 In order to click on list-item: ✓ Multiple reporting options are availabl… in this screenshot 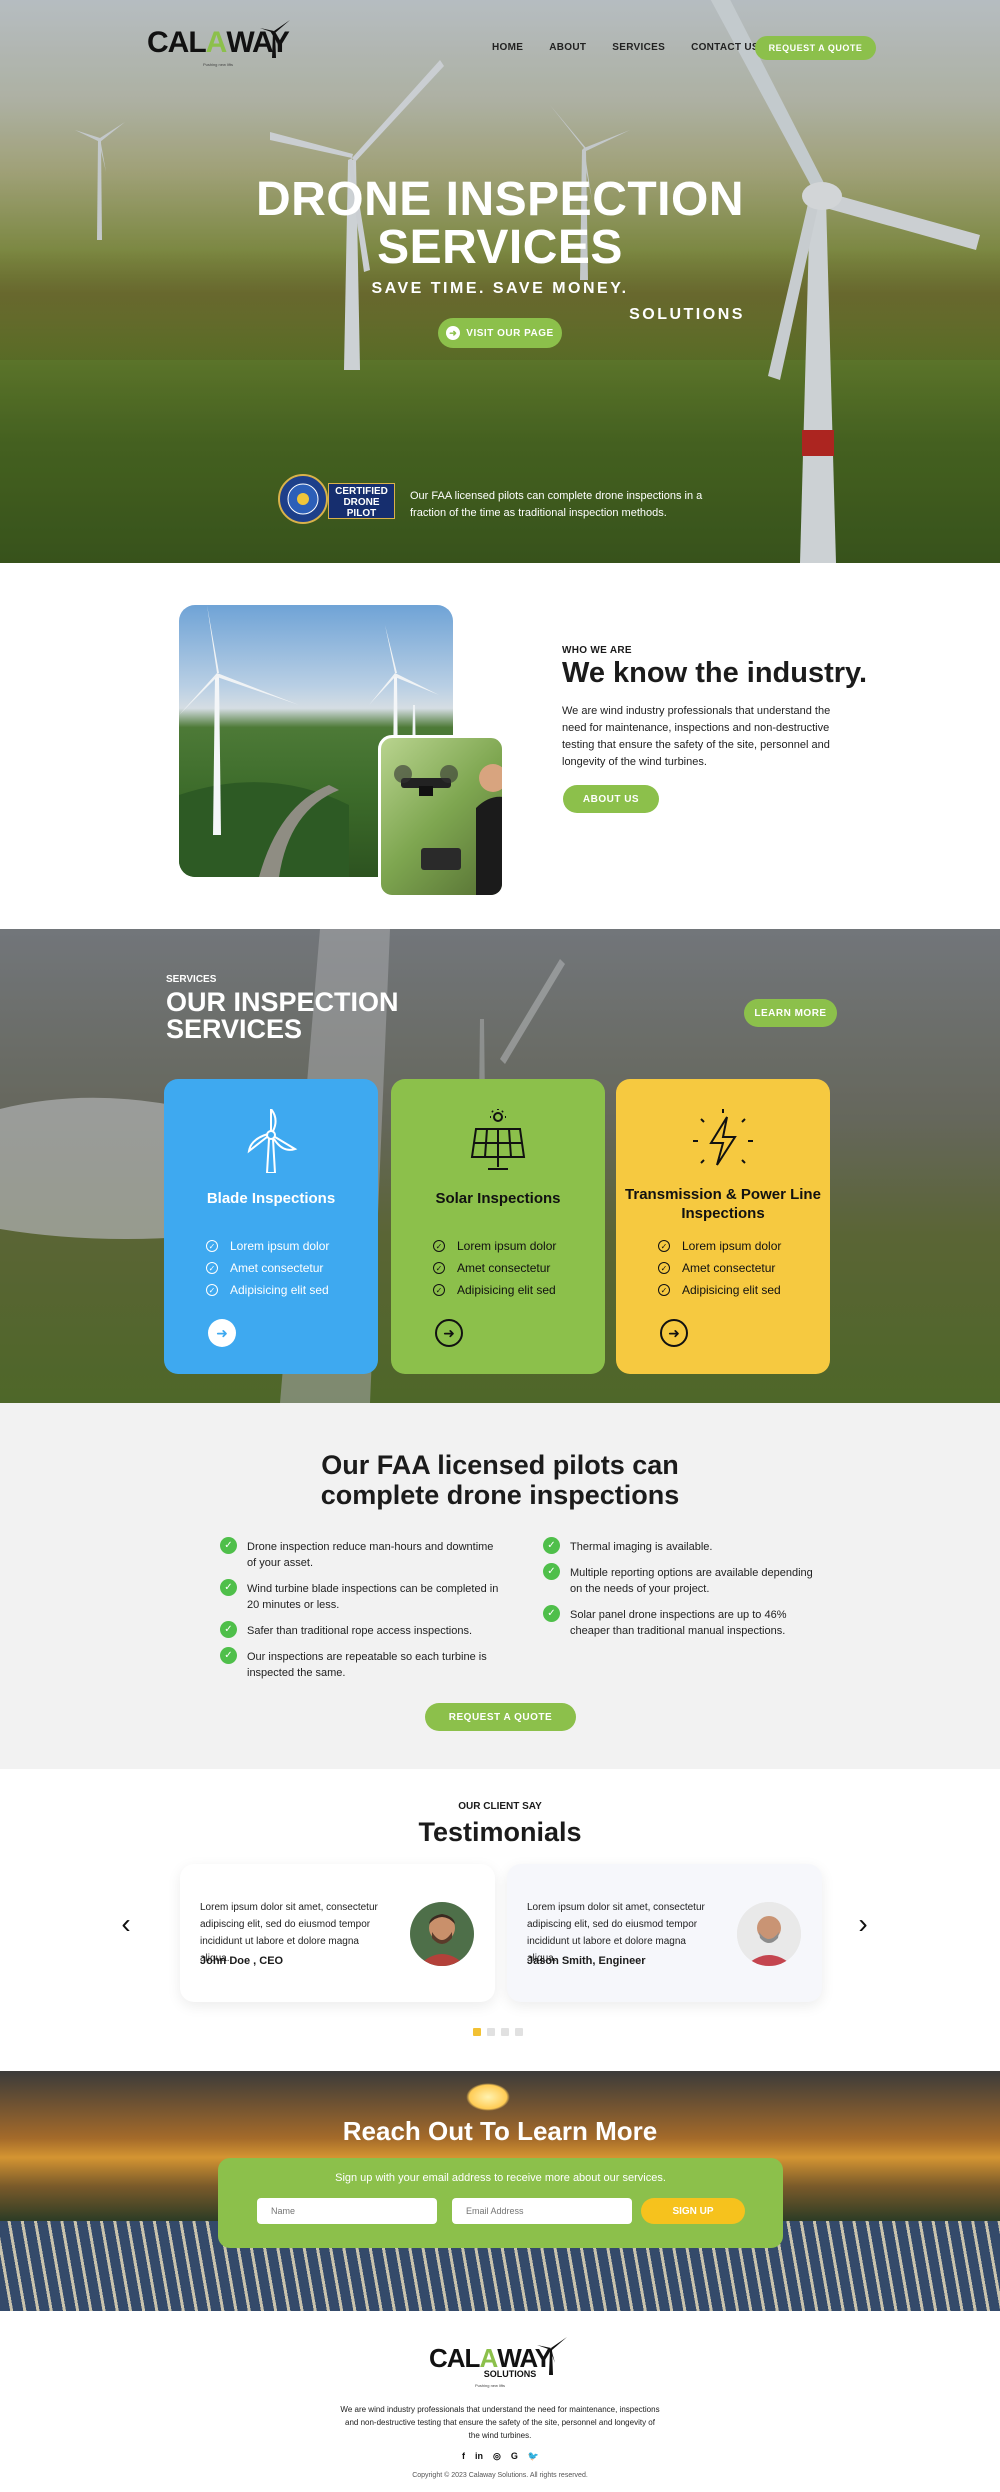, I will do `click(678, 1580)`.